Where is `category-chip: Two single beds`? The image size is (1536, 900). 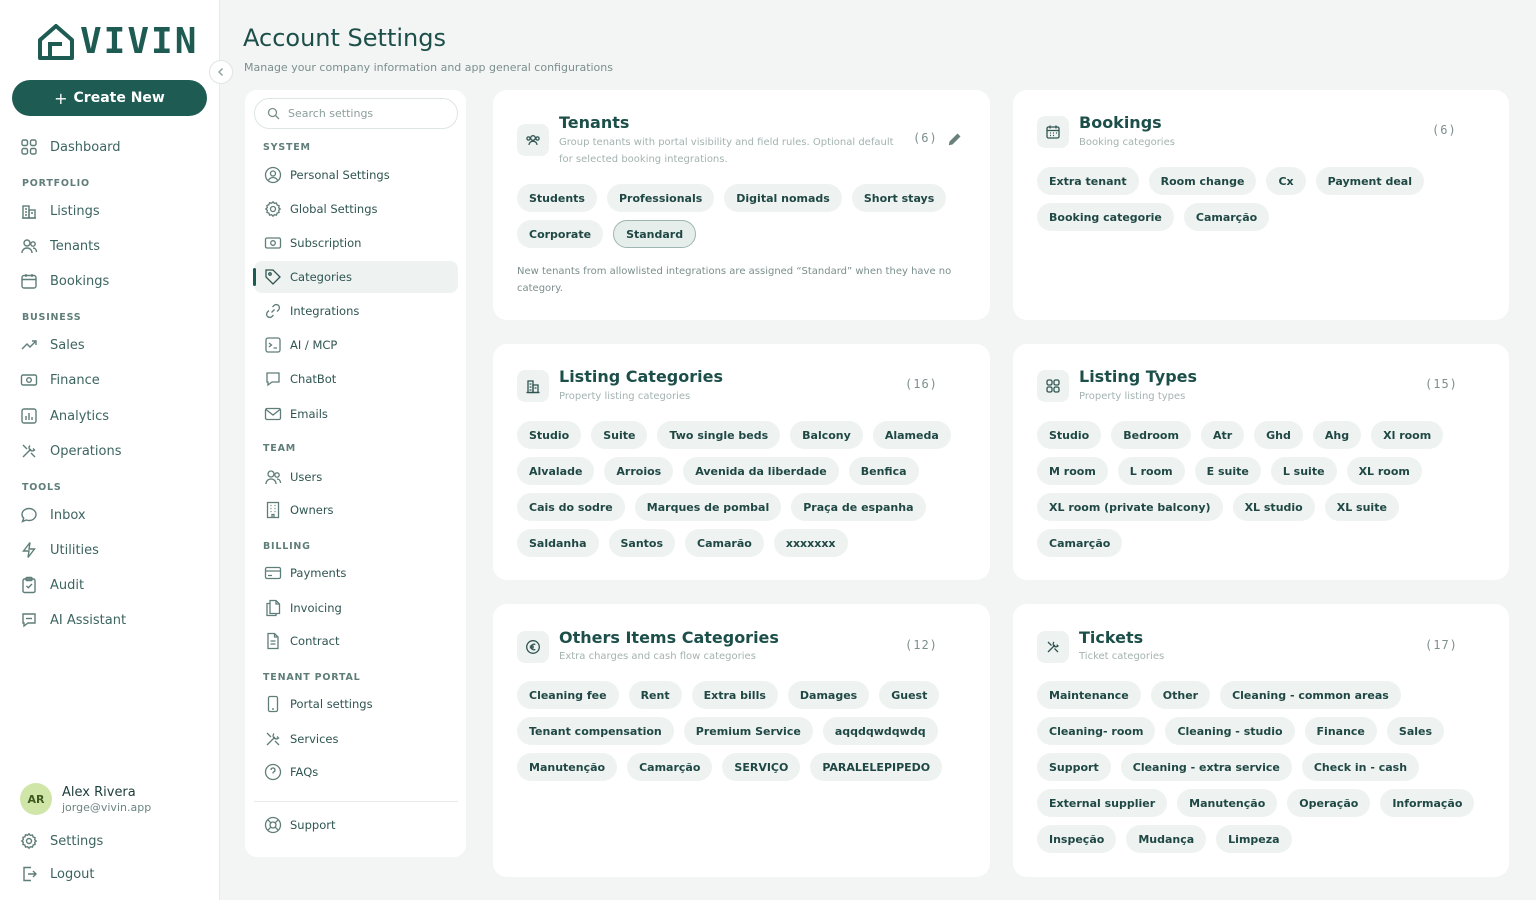 category-chip: Two single beds is located at coordinates (719, 435).